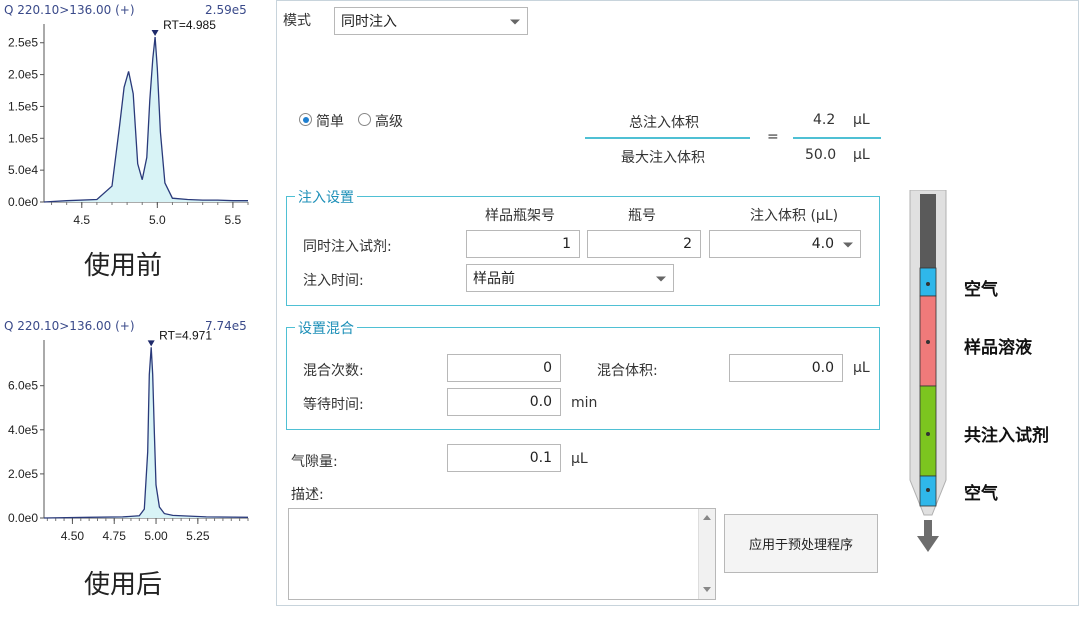 The image size is (1080, 617). What do you see at coordinates (786, 368) in the screenshot?
I see `mix-volume-input: 0.0` at bounding box center [786, 368].